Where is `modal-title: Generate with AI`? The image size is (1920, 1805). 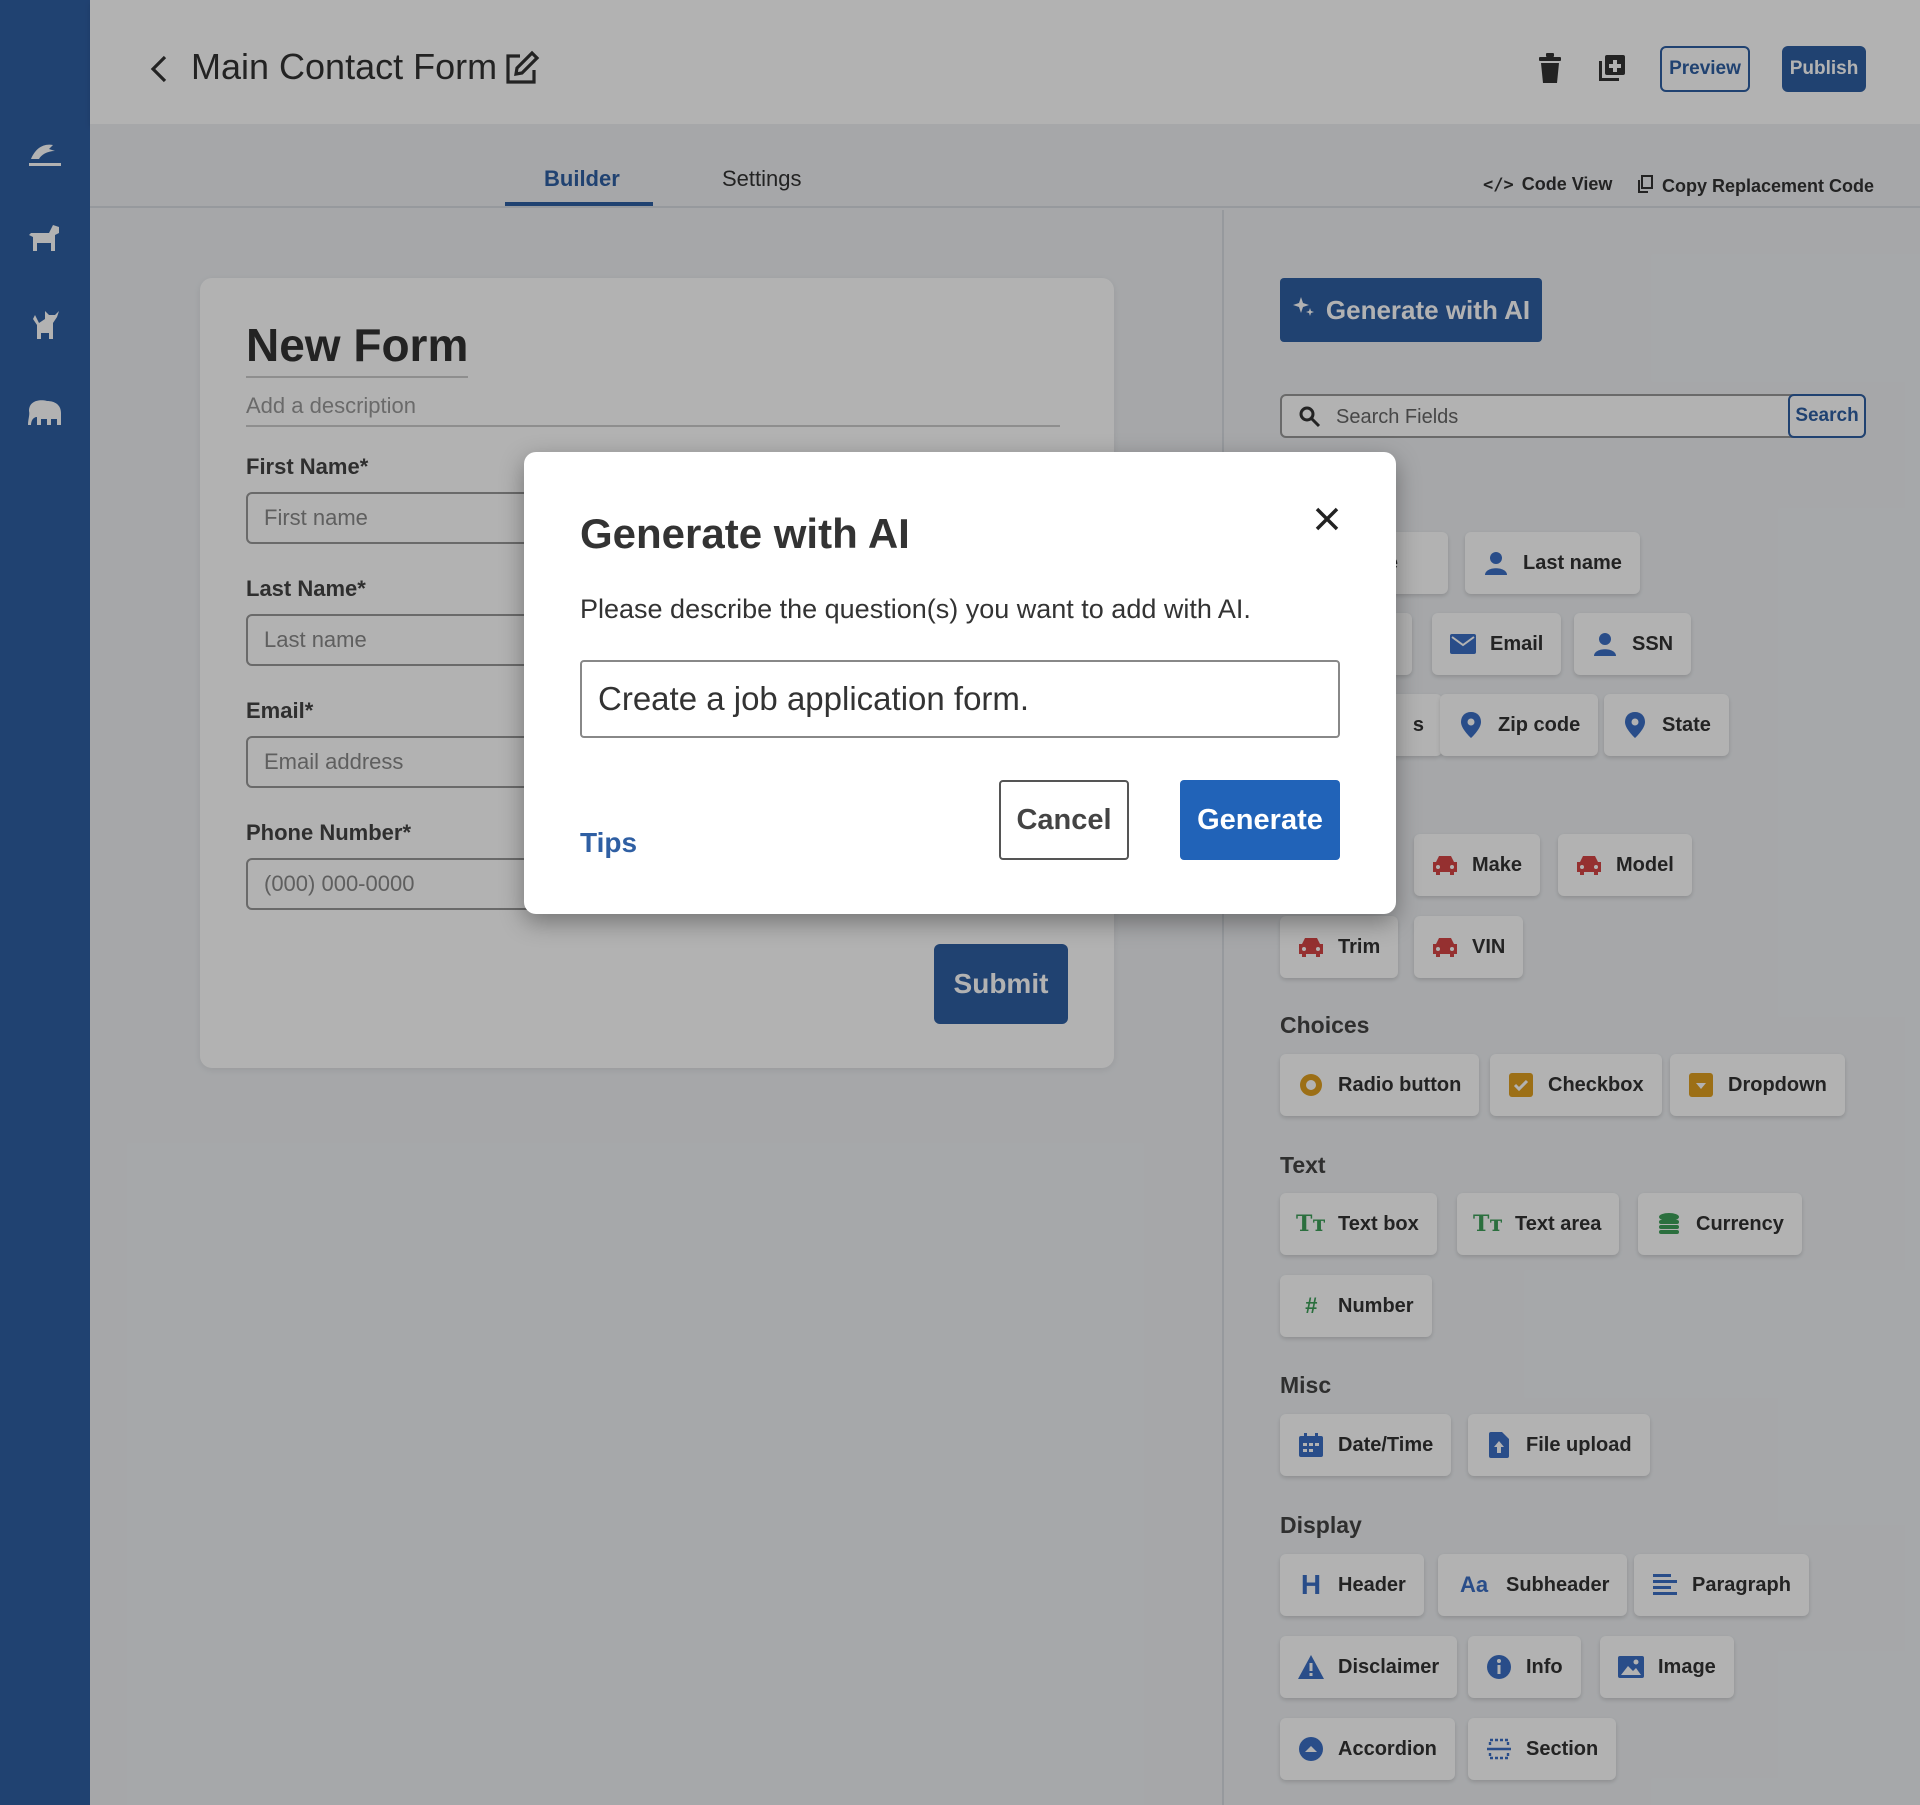
modal-title: Generate with AI is located at coordinates (745, 533).